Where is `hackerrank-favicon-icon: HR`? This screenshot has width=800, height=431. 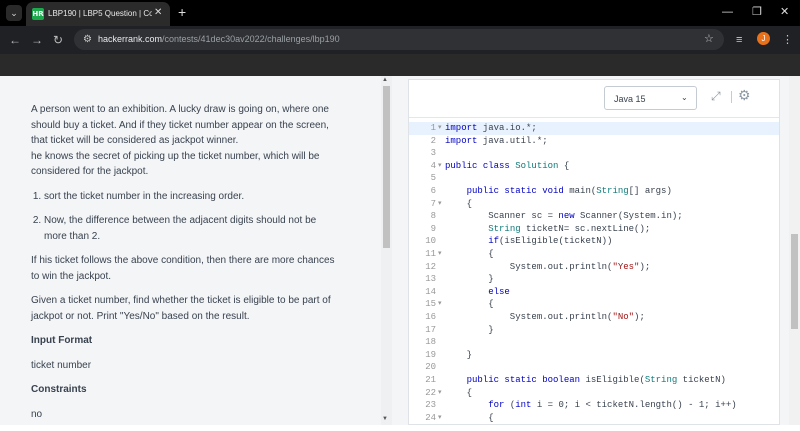 hackerrank-favicon-icon: HR is located at coordinates (38, 14).